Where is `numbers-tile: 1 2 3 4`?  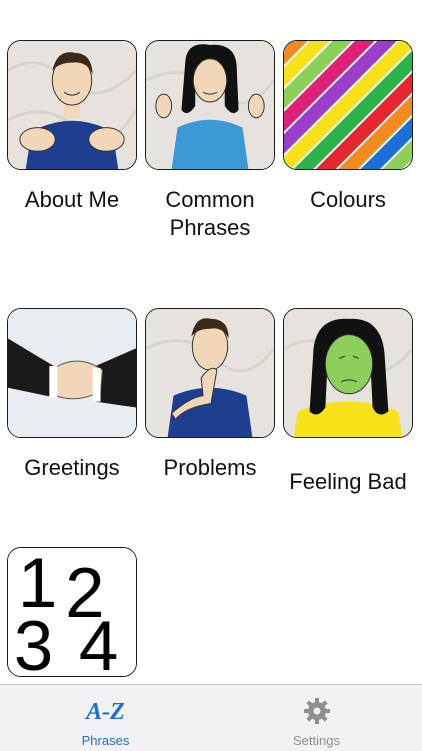 numbers-tile: 1 2 3 4 is located at coordinates (72, 612).